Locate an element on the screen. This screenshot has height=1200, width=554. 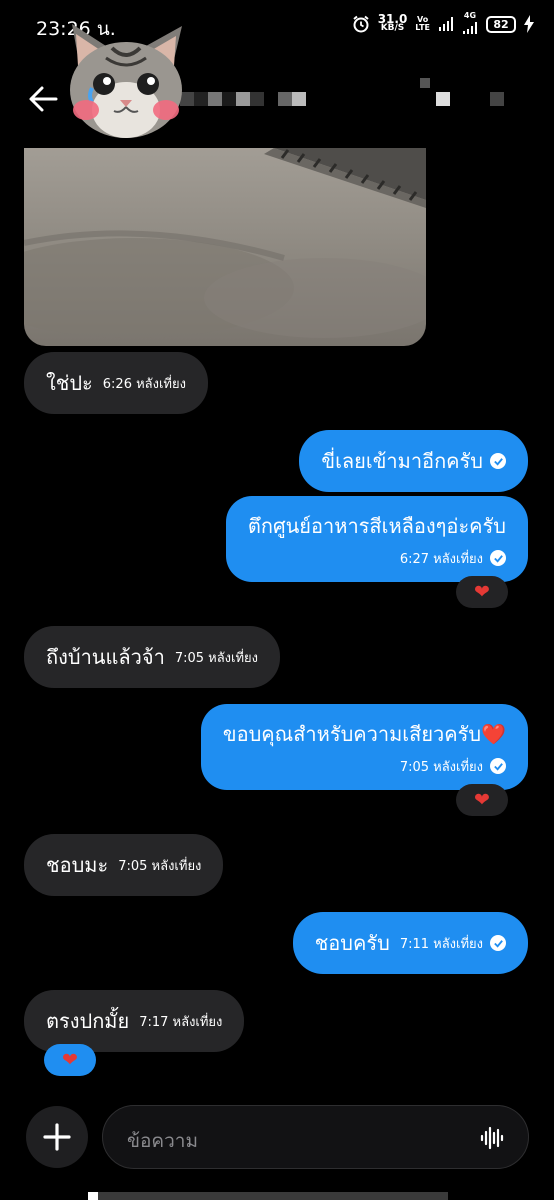
volte-indicator: Vo LTE is located at coordinates (422, 23).